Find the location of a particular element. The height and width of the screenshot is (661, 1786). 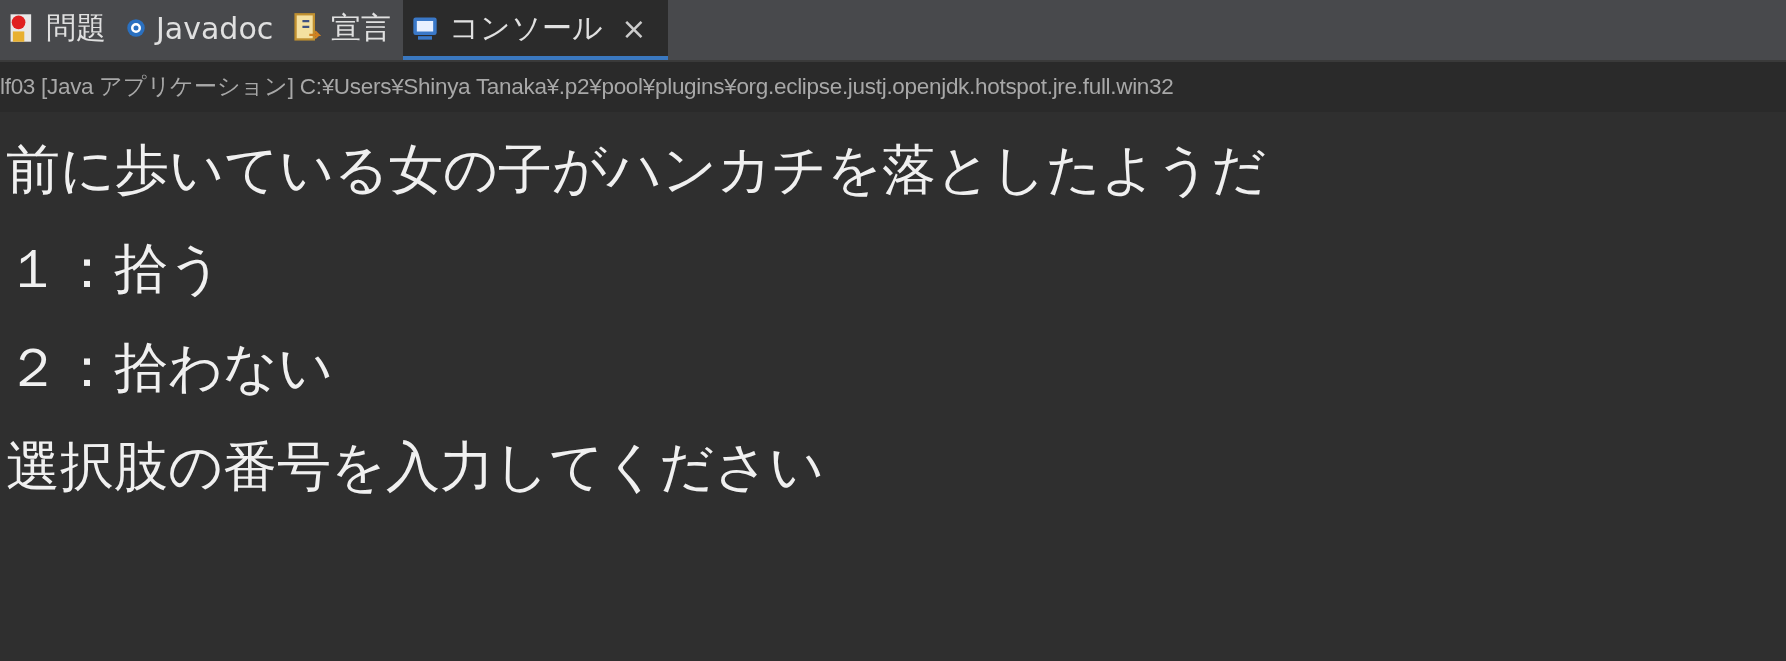

tab-label: コンソール is located at coordinates (526, 27).